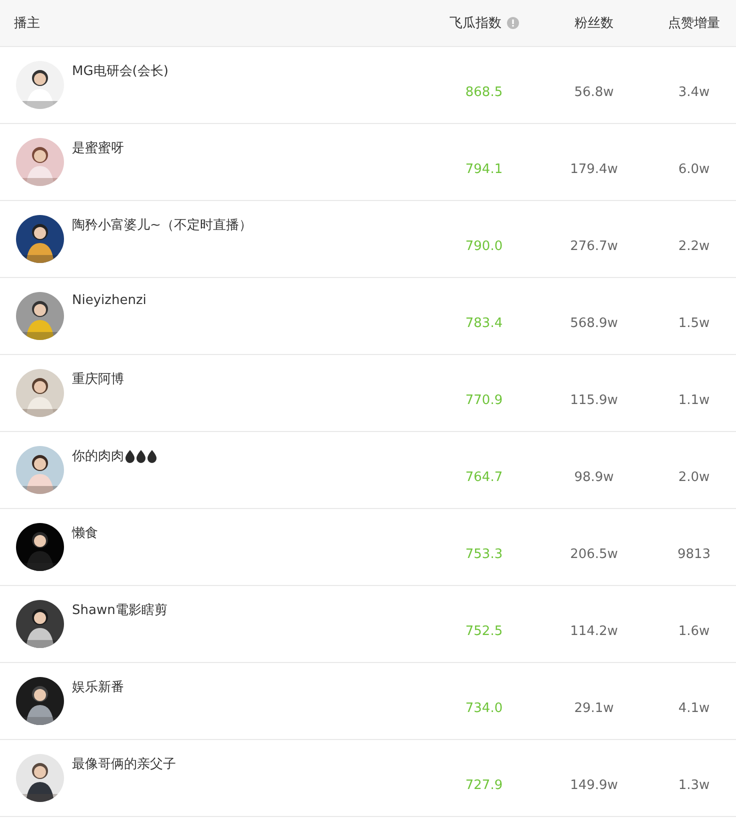  What do you see at coordinates (484, 92) in the screenshot?
I see `index-value: 868.5` at bounding box center [484, 92].